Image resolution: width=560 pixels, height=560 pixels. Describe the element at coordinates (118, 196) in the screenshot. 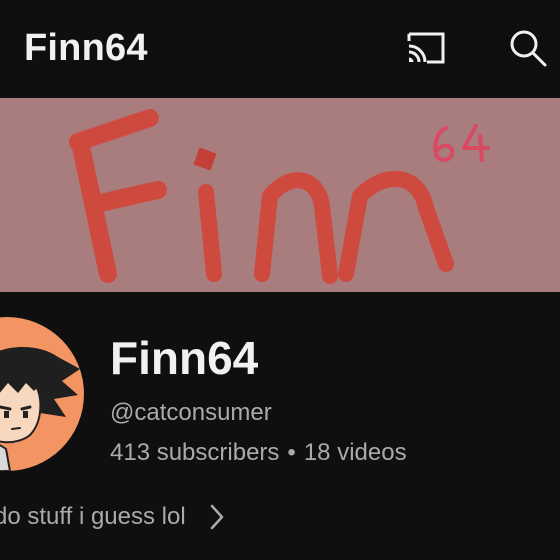

I see `banner-logo-letter-f` at that location.